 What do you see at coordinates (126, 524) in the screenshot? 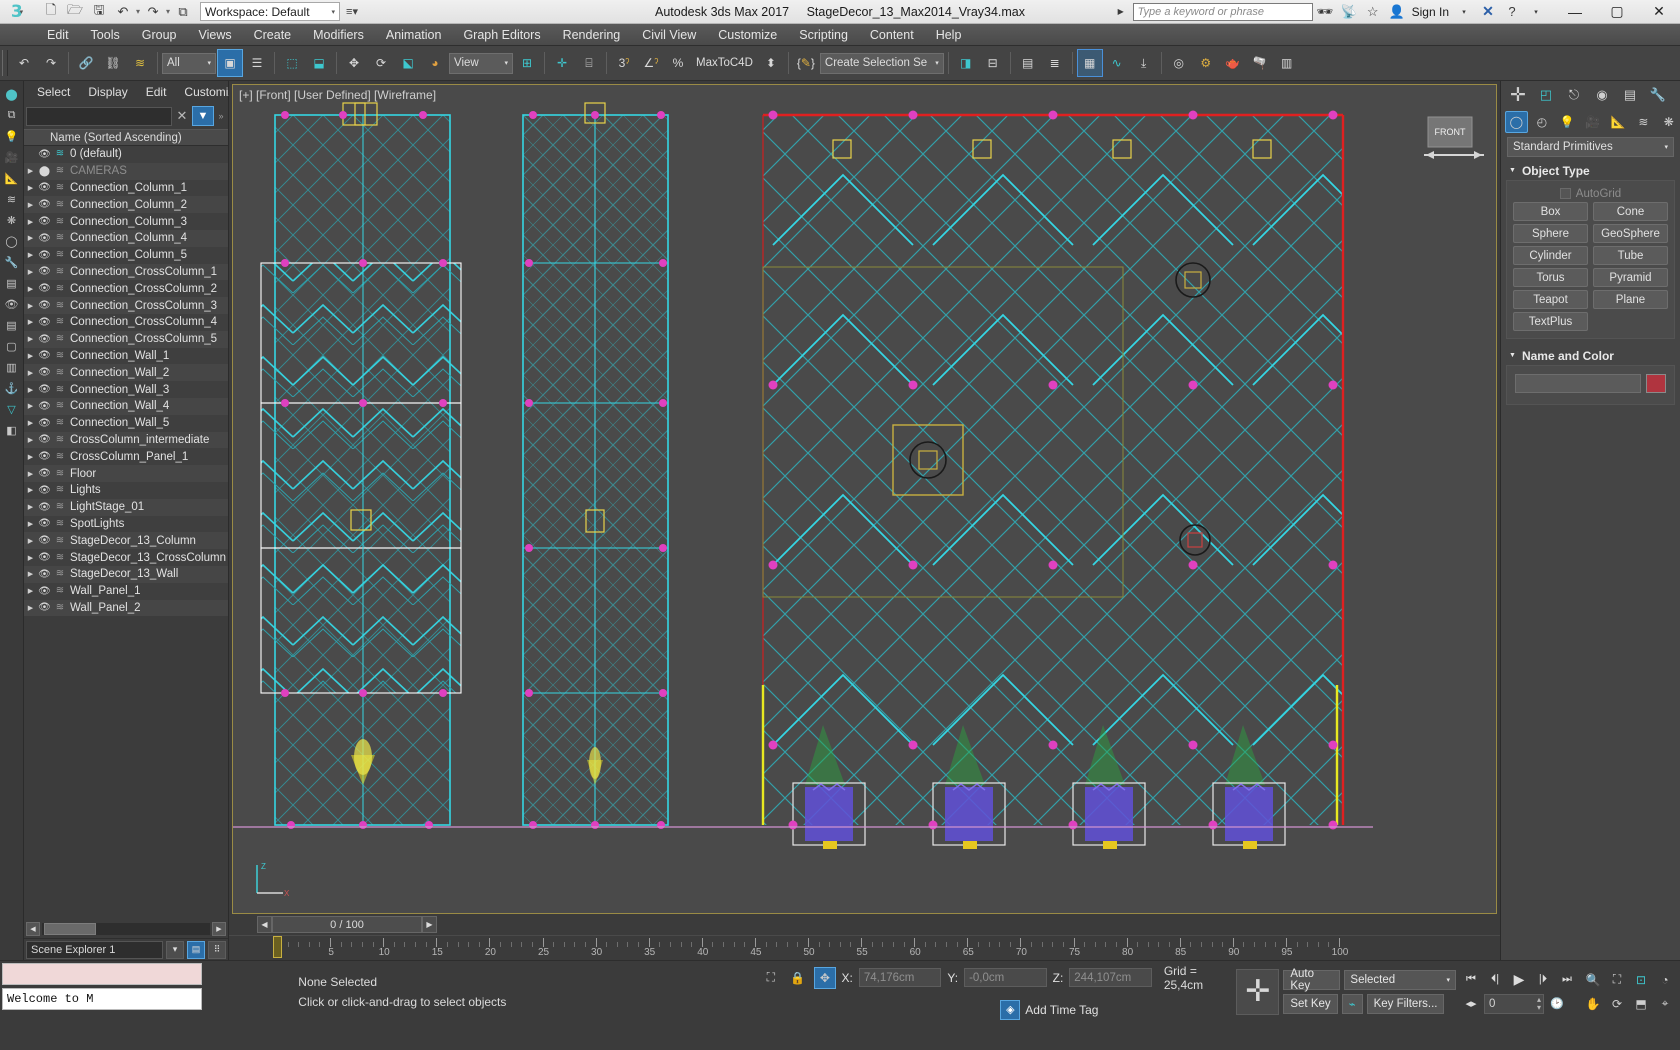
I see `scene-explorer-row: ▶ 👁 ≋ SpotLights` at bounding box center [126, 524].